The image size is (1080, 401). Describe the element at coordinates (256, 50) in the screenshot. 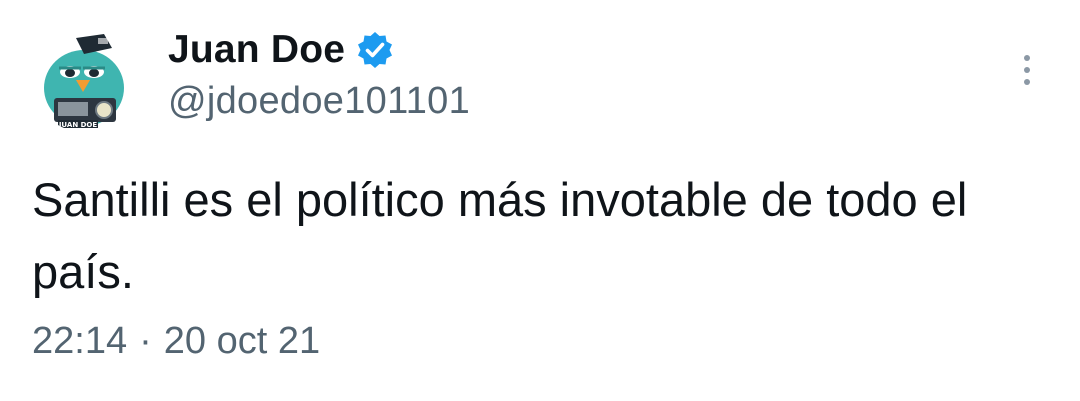

I see `author-display-name: Juan Doe` at that location.